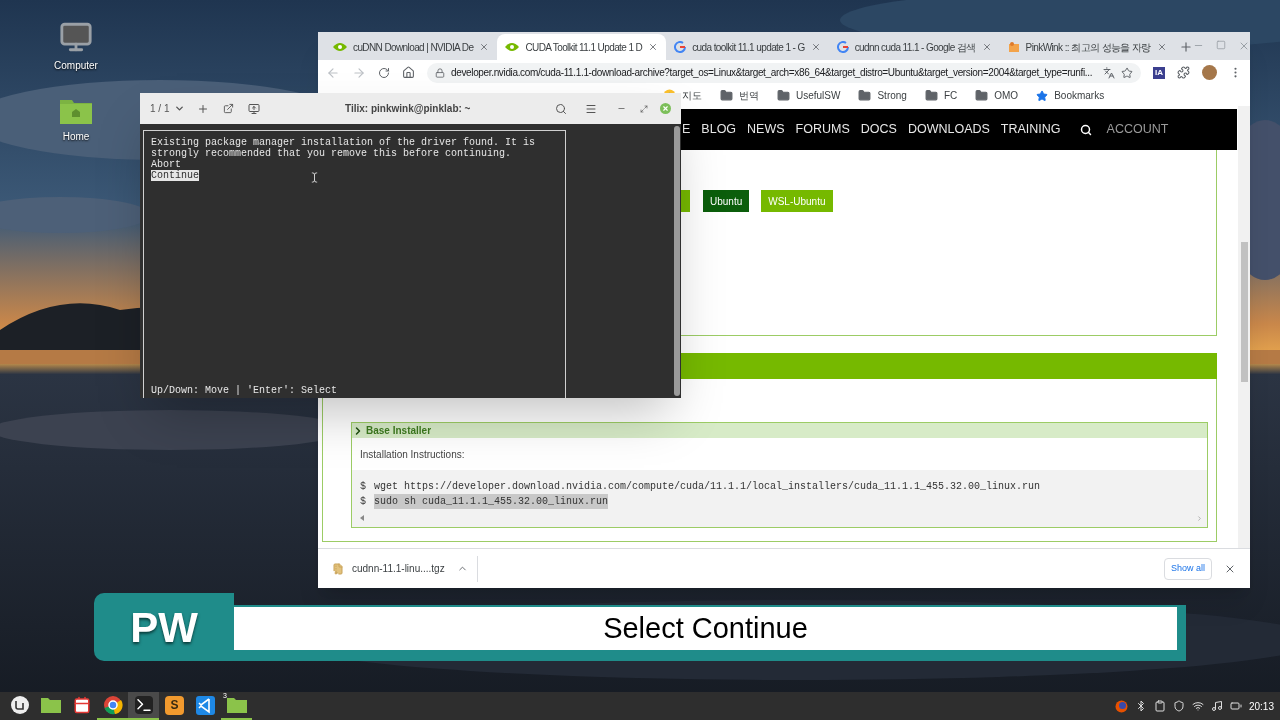 The height and width of the screenshot is (720, 1280). Describe the element at coordinates (1197, 706) in the screenshot. I see `wifi-icon` at that location.